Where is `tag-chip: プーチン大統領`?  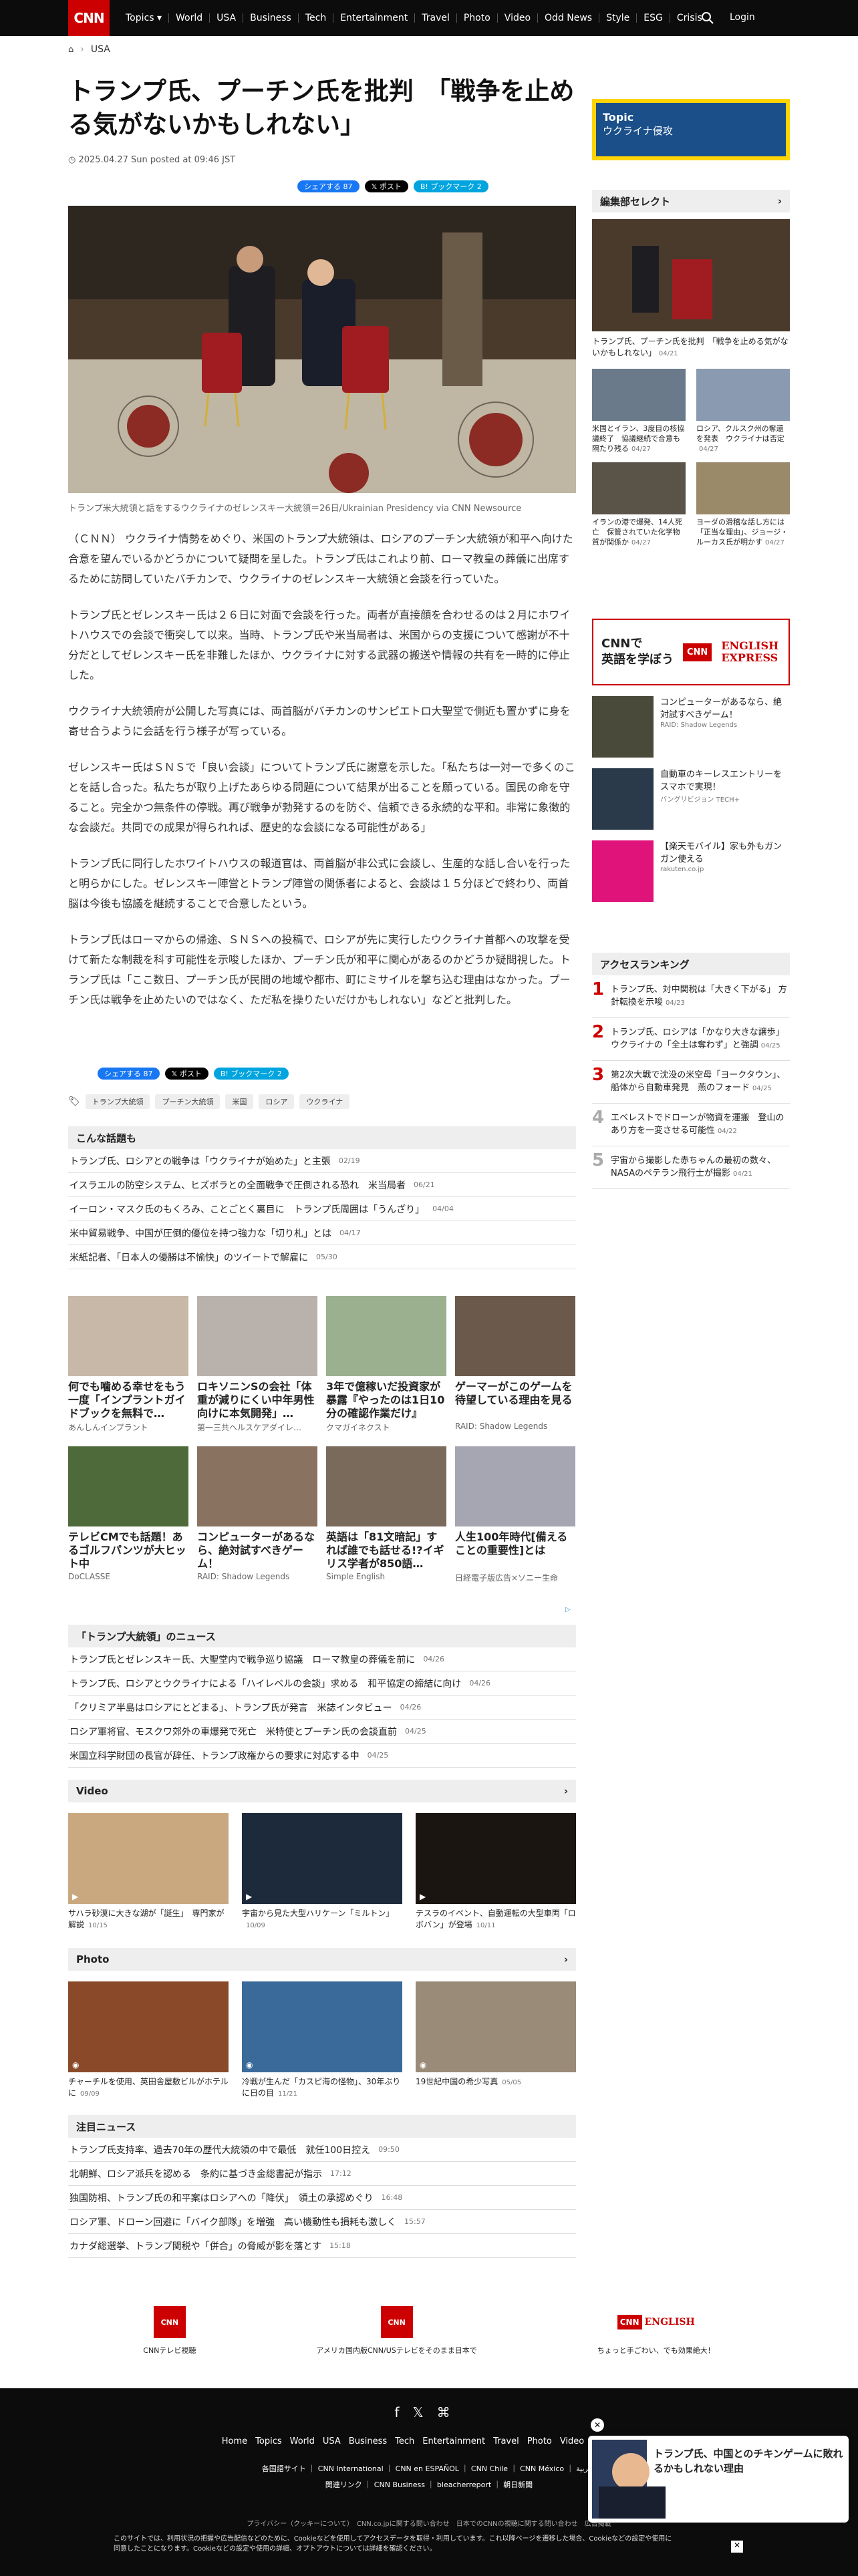 tag-chip: プーチン大統領 is located at coordinates (188, 1101).